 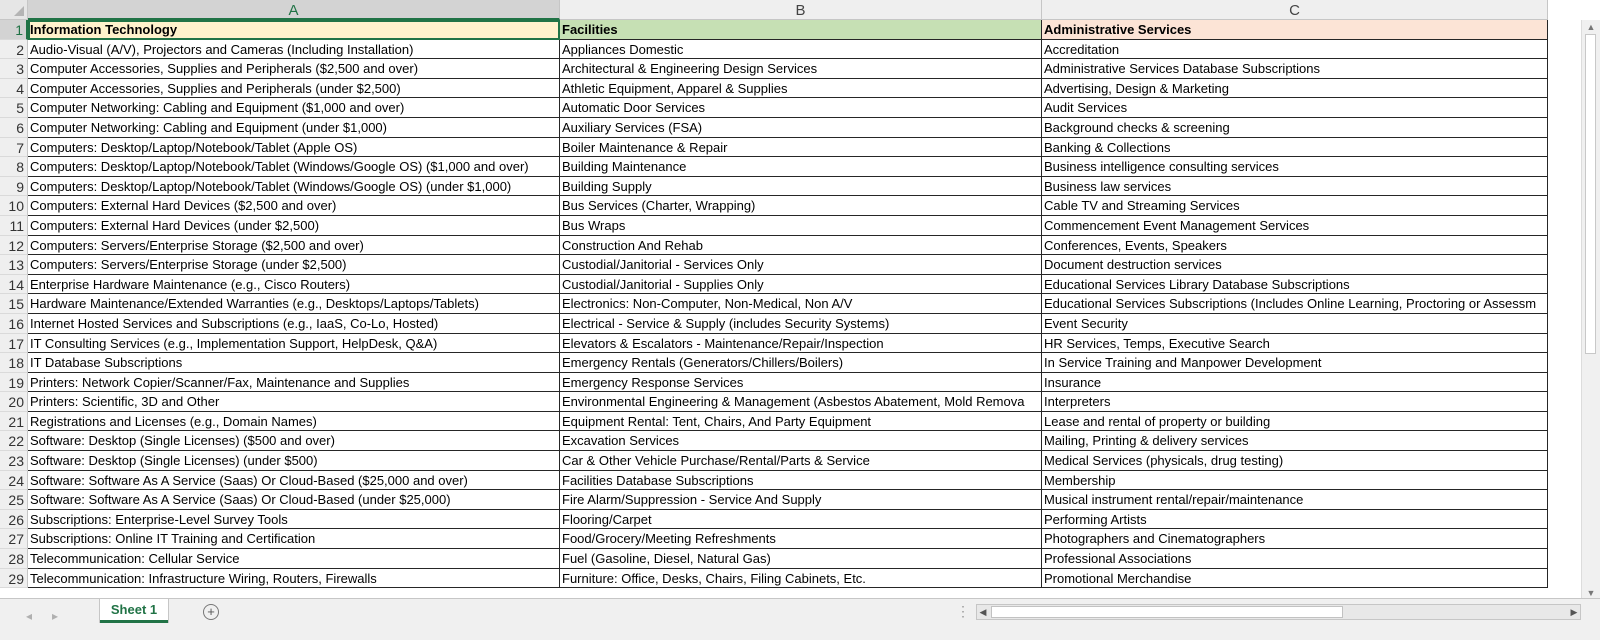 I want to click on cell-b1-header: Facilities, so click(x=801, y=30).